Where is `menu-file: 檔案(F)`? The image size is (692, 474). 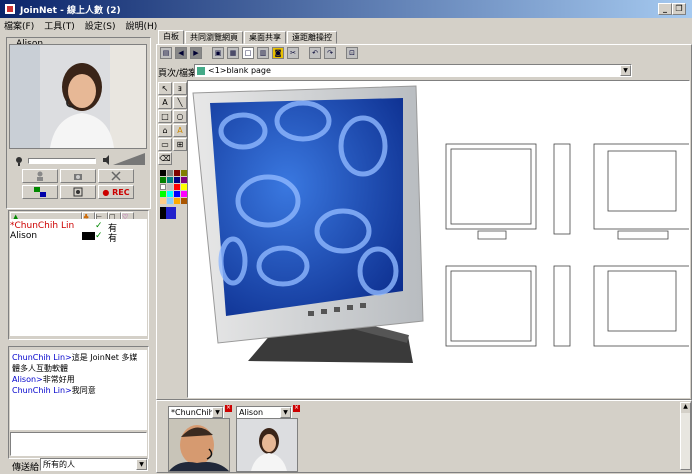 menu-file: 檔案(F) is located at coordinates (19, 25).